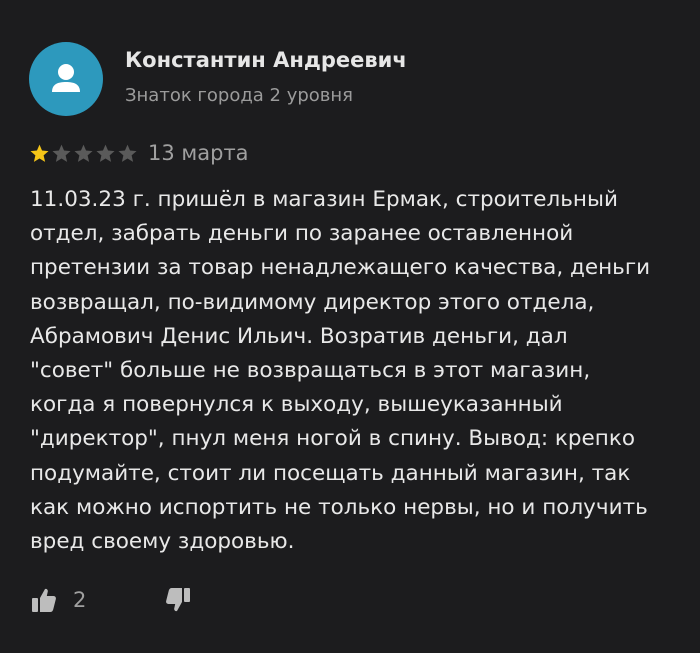 The width and height of the screenshot is (700, 653). What do you see at coordinates (198, 153) in the screenshot?
I see `review-date: 13 марта` at bounding box center [198, 153].